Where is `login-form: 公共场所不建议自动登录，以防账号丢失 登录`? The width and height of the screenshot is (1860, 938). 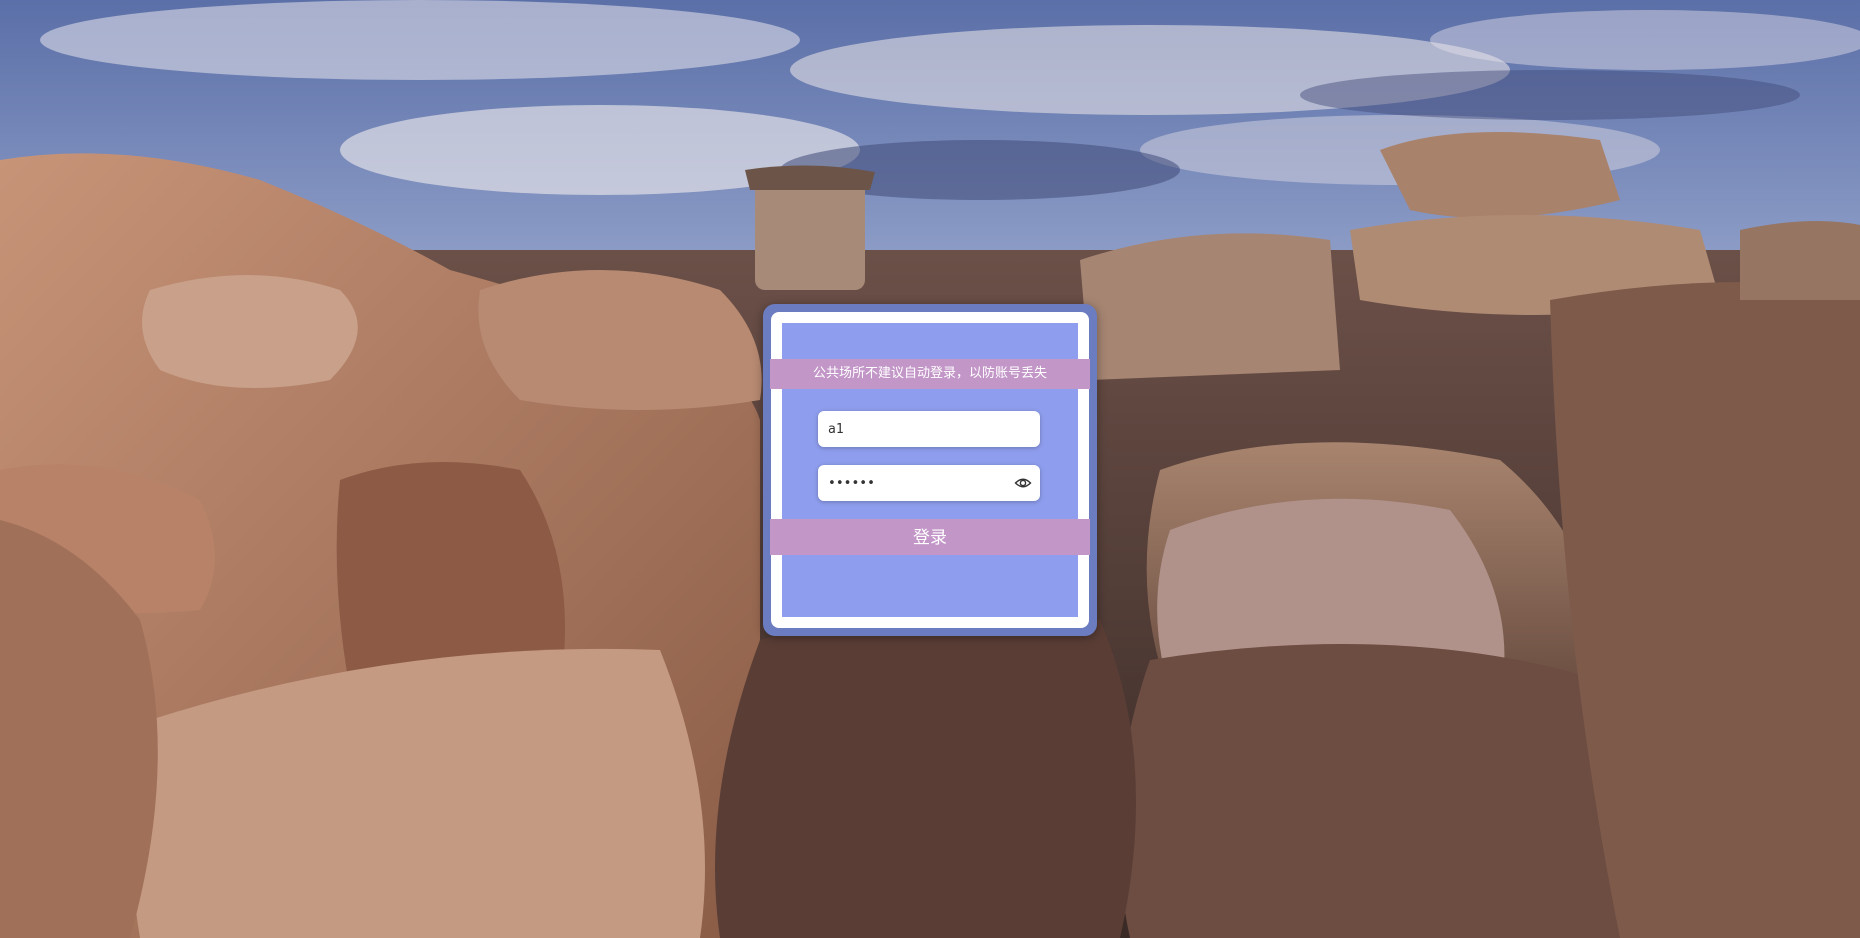
login-form: 公共场所不建议自动登录，以防账号丢失 登录 is located at coordinates (930, 470).